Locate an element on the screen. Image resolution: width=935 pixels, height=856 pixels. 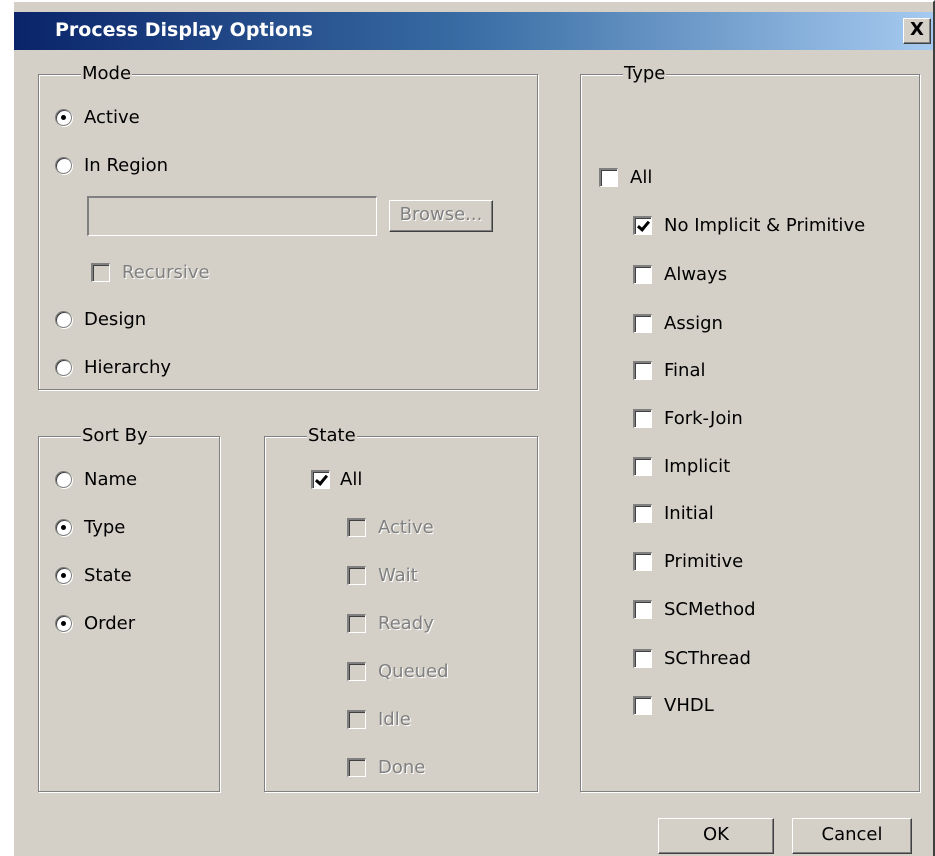
type-vhdl-checkbox: VHDL is located at coordinates (673, 705).